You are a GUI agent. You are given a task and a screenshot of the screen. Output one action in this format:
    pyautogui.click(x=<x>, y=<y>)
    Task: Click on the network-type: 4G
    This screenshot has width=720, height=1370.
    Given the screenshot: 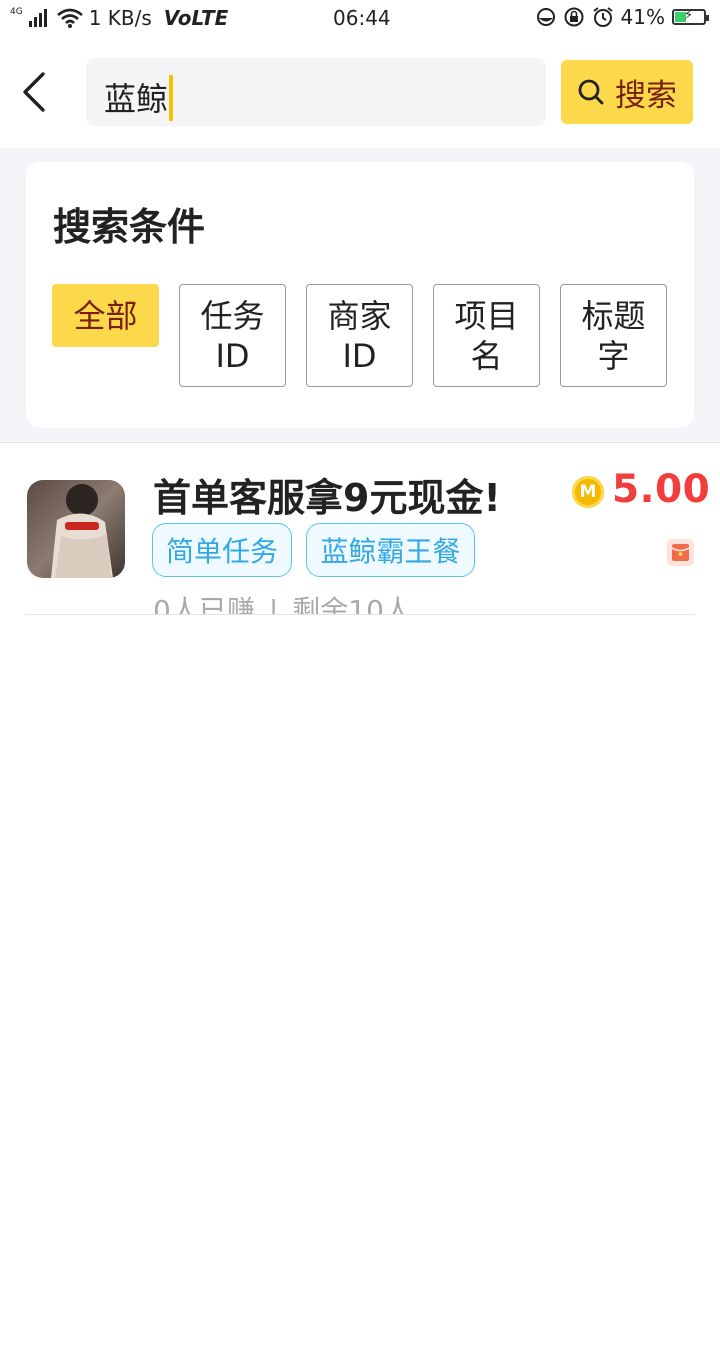 What is the action you would take?
    pyautogui.click(x=16, y=12)
    